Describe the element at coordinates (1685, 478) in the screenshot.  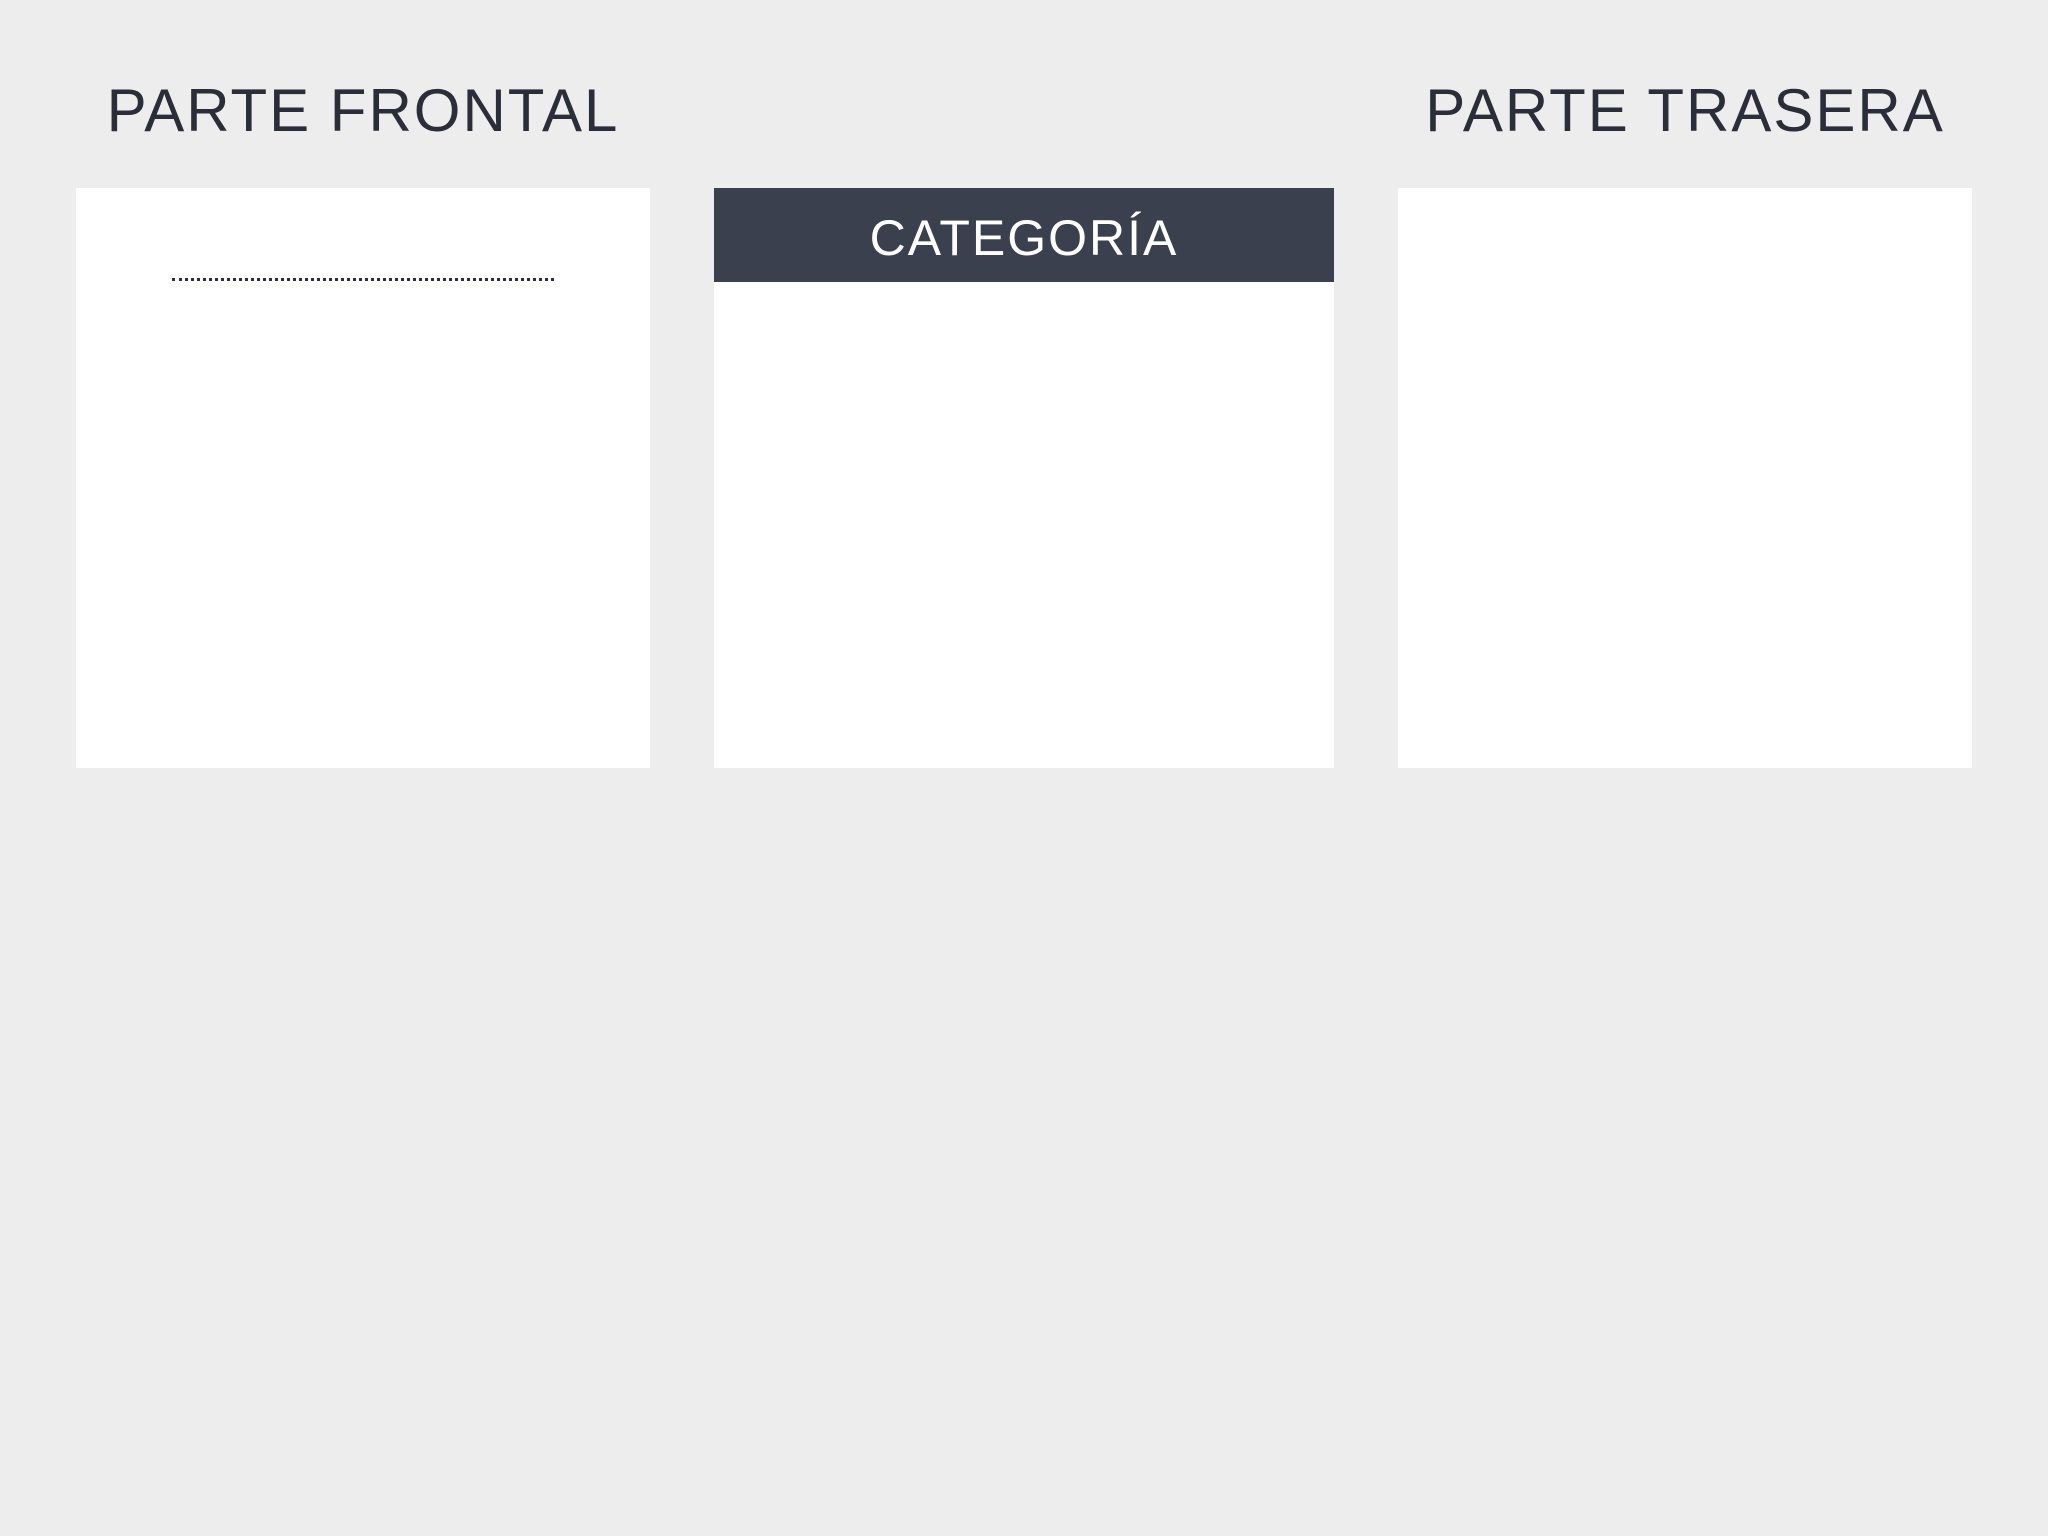
I see `back-card` at that location.